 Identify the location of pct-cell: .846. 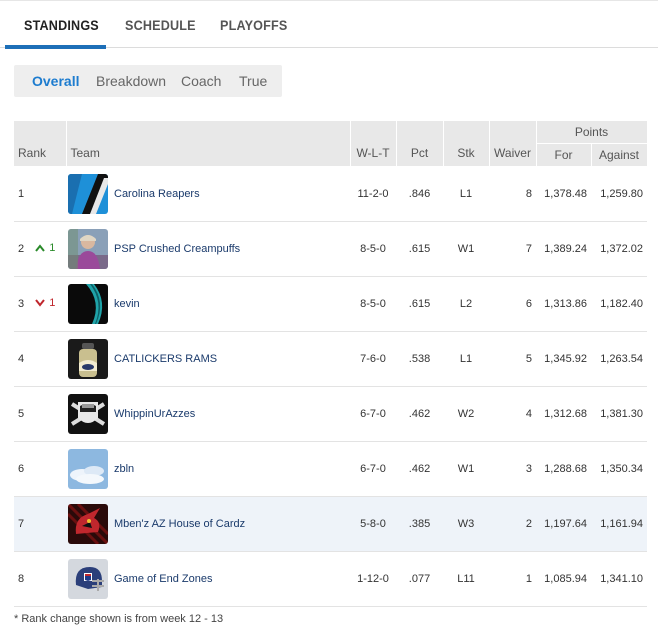
(419, 194).